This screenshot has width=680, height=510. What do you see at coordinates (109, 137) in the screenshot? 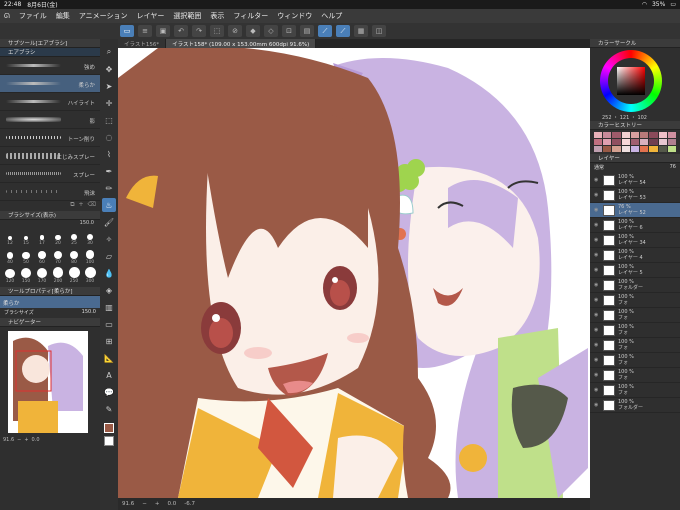
I see `lasso-tool-icon: ◌` at bounding box center [109, 137].